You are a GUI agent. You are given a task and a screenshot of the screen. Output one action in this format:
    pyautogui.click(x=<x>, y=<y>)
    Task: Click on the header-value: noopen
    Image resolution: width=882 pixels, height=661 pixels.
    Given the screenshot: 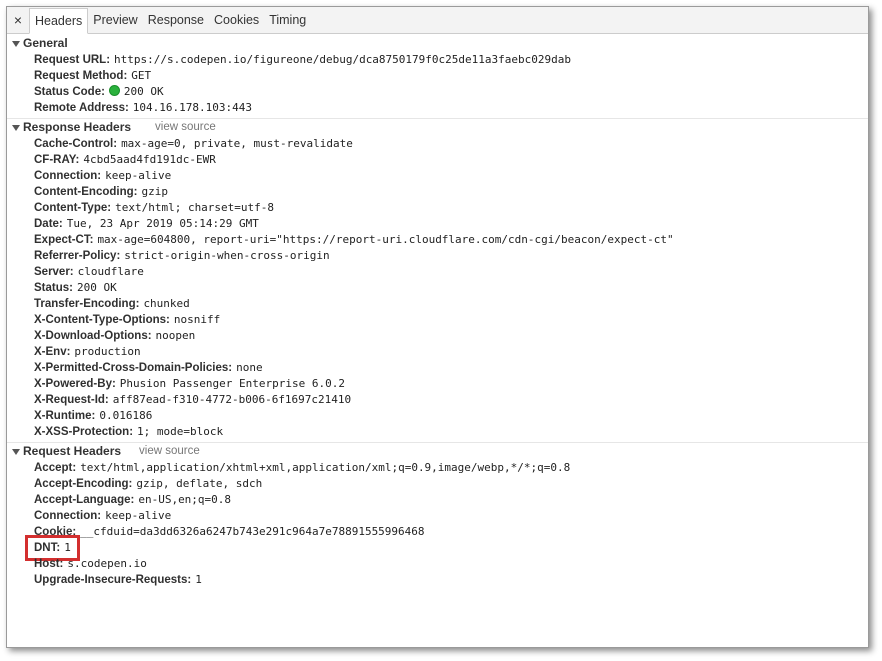 What is the action you would take?
    pyautogui.click(x=175, y=335)
    